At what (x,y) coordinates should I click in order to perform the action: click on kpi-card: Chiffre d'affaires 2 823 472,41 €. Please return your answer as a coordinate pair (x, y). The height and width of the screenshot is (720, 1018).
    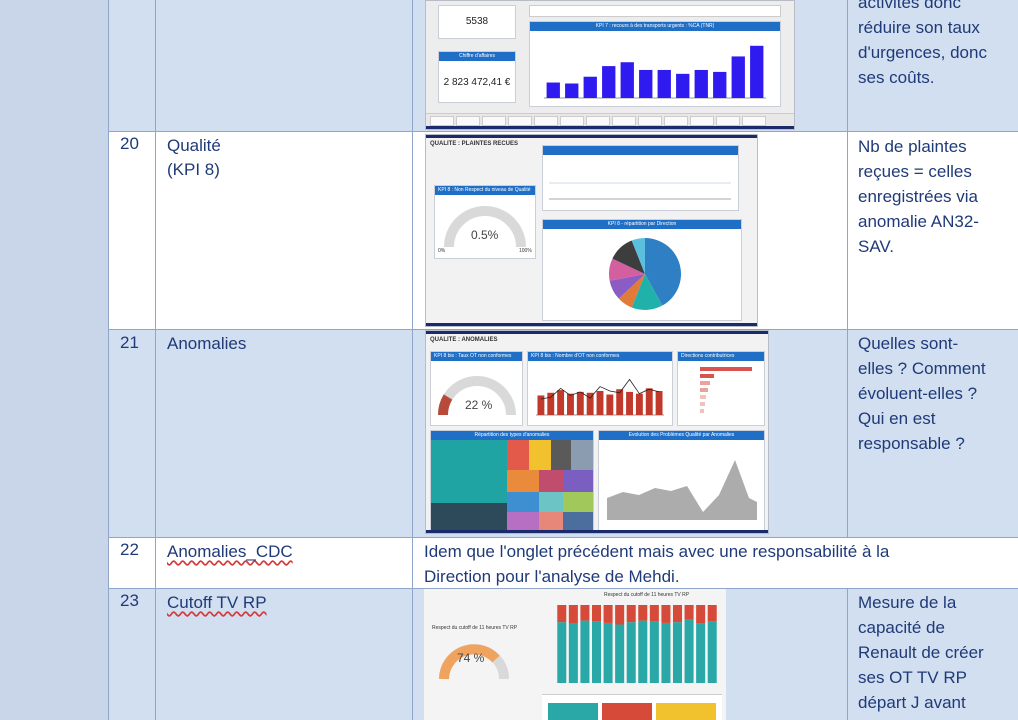
    Looking at the image, I should click on (477, 77).